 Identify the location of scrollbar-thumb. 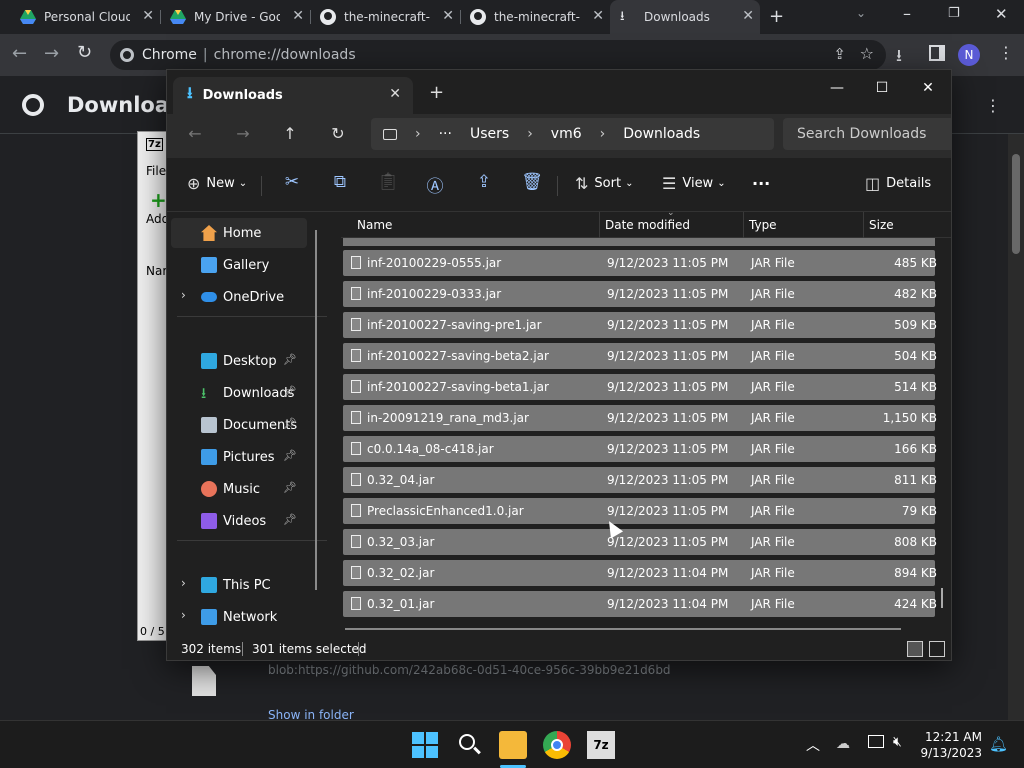
(1016, 204).